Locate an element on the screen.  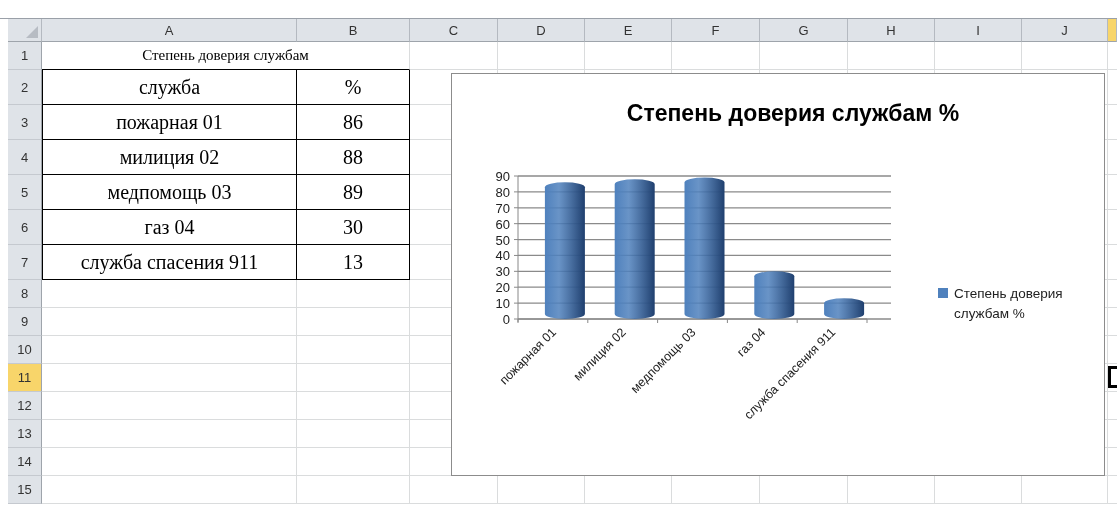
row-header: 12 is located at coordinates (25, 406).